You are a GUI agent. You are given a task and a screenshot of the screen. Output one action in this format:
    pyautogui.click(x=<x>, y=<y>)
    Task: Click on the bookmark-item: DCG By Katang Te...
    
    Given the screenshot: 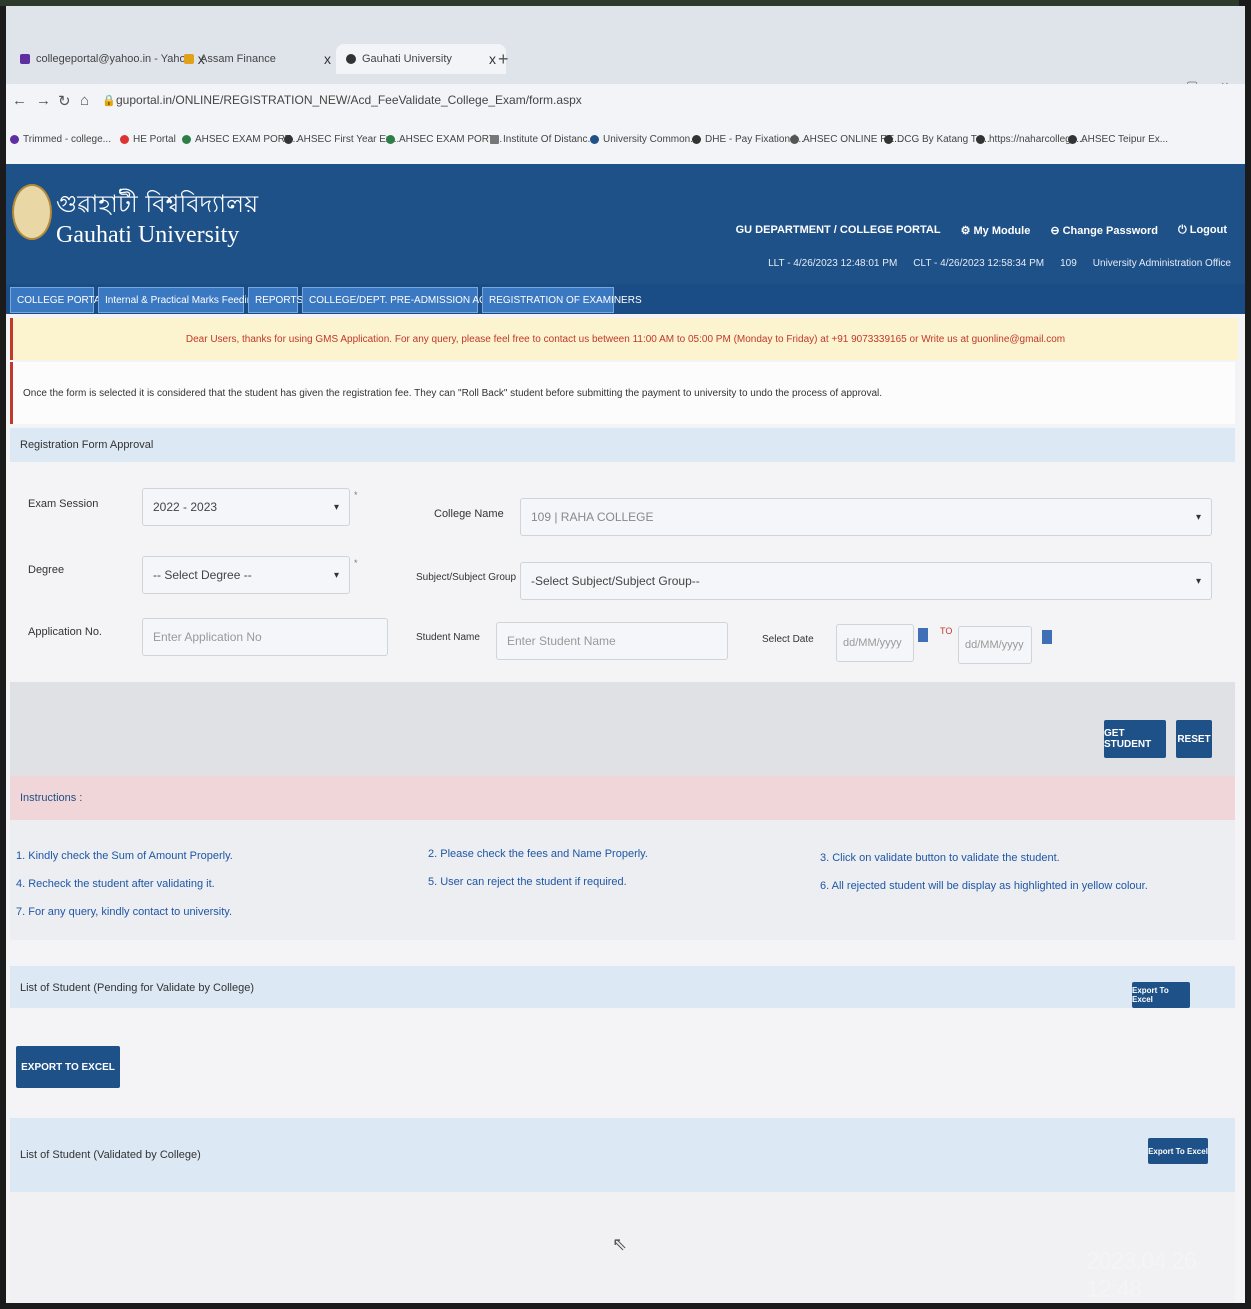 What is the action you would take?
    pyautogui.click(x=937, y=139)
    